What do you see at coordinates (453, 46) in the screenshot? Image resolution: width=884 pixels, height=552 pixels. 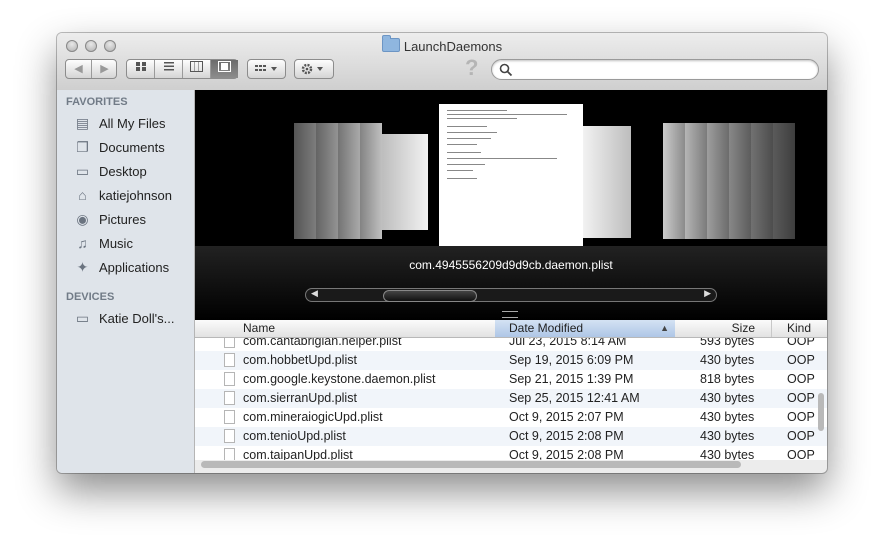 I see `window-title-text: LaunchDaemons` at bounding box center [453, 46].